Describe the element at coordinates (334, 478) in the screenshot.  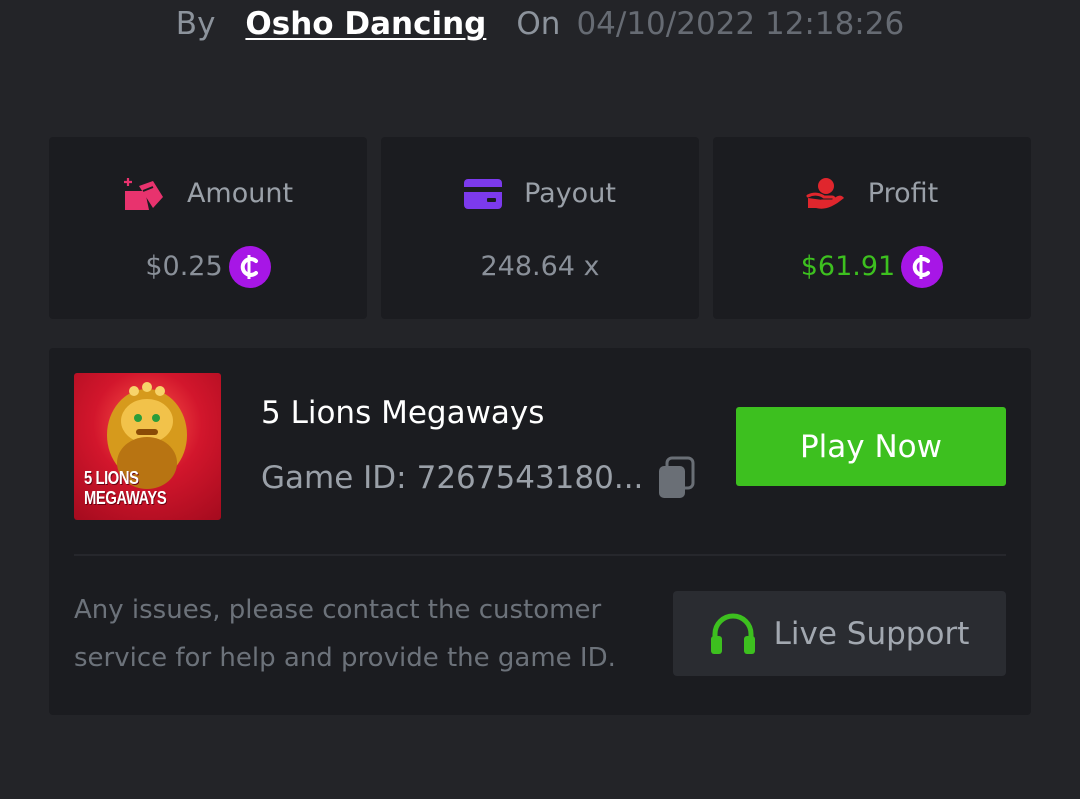
I see `game-id-label: Game ID:` at that location.